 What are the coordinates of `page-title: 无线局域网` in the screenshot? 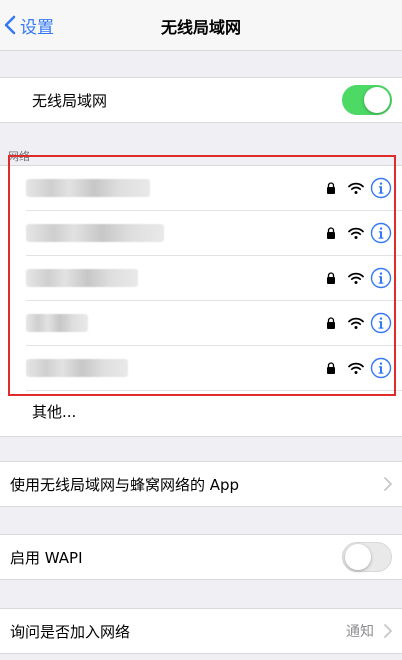 It's located at (200, 27).